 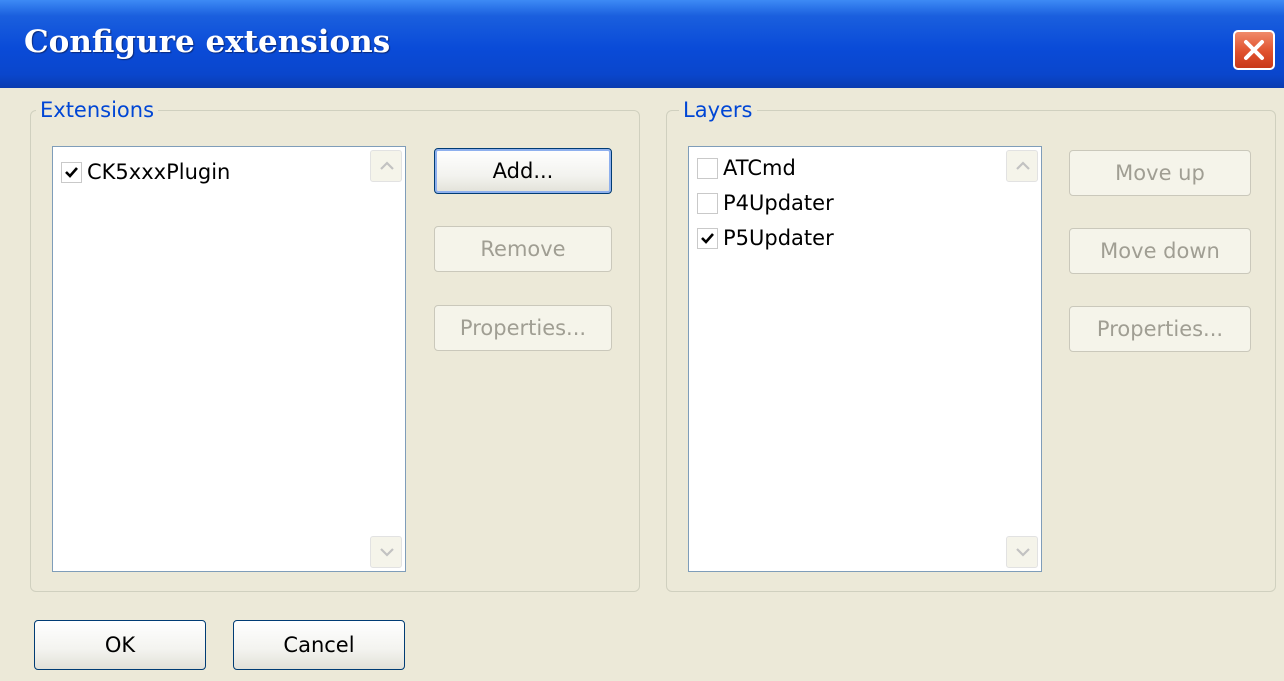 I want to click on layer-label: ATCmd, so click(x=759, y=168).